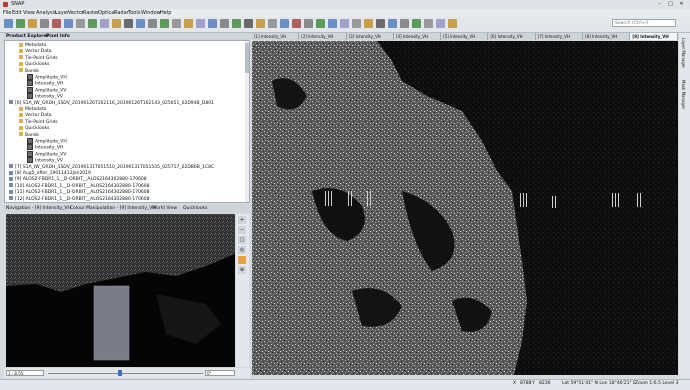  Describe the element at coordinates (38, 52) in the screenshot. I see `tree-item-label: Vector Data` at that location.